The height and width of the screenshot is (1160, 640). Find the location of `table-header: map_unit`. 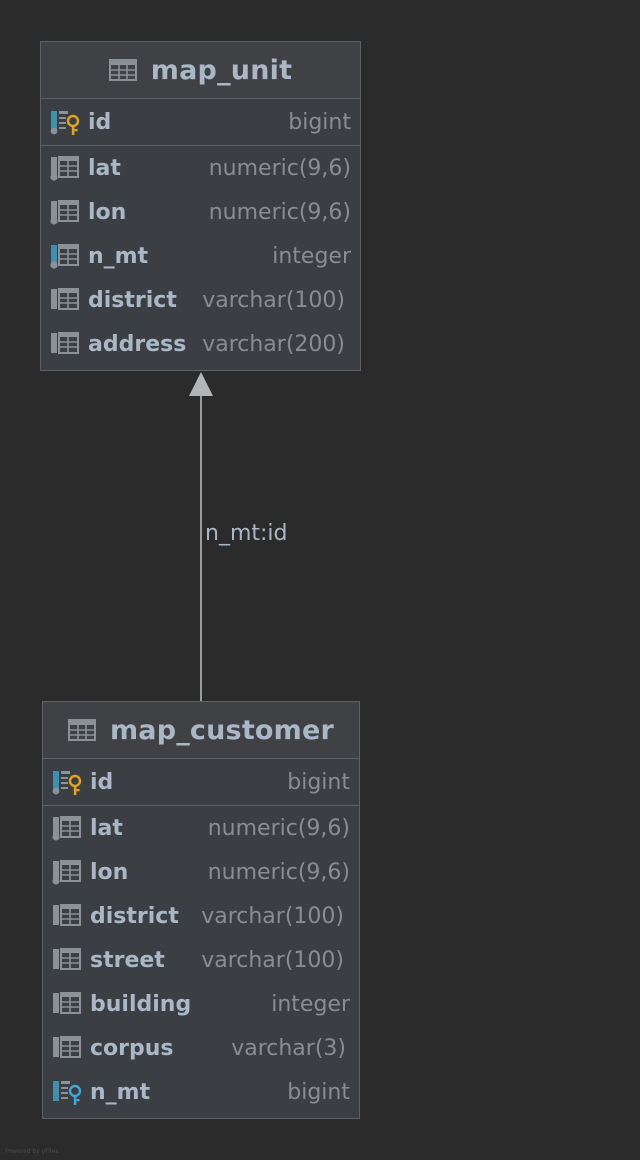

table-header: map_unit is located at coordinates (200, 70).